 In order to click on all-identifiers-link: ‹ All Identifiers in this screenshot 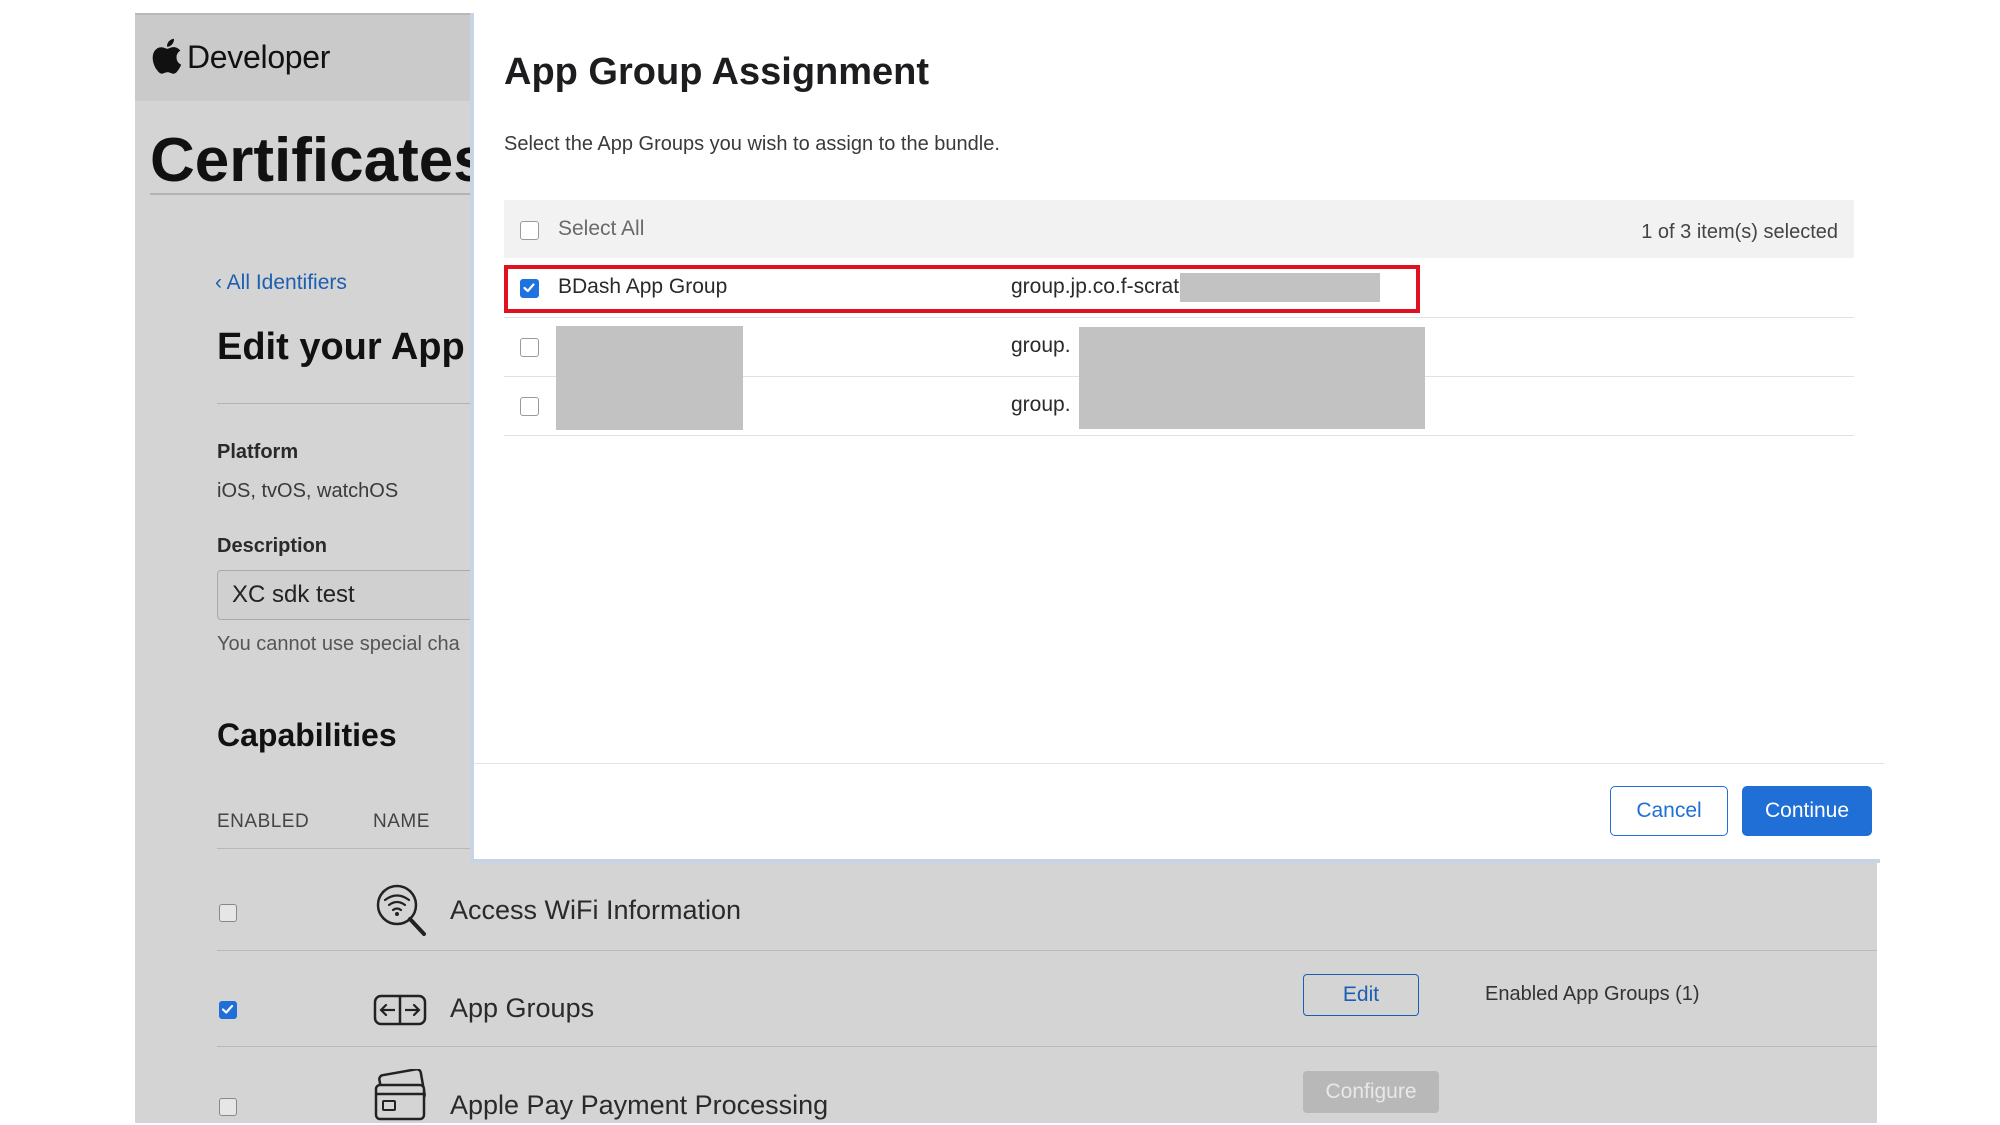, I will do `click(281, 283)`.